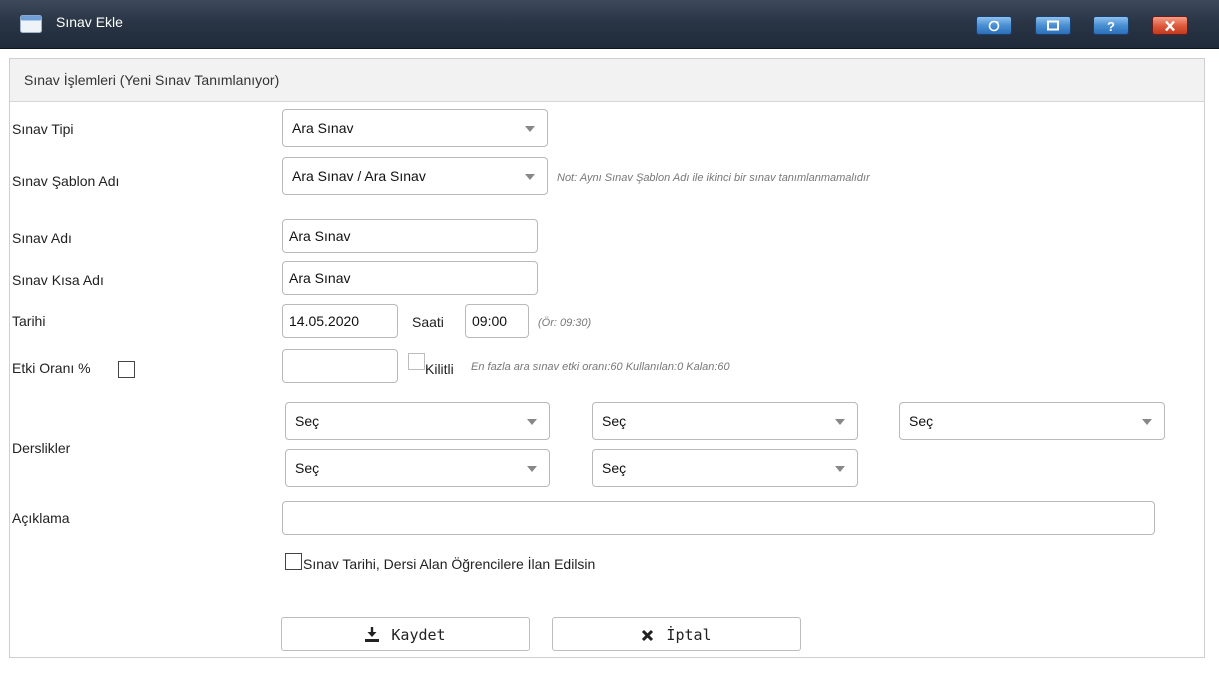 Image resolution: width=1219 pixels, height=684 pixels. Describe the element at coordinates (89, 22) in the screenshot. I see `window-title: Sınav Ekle` at that location.